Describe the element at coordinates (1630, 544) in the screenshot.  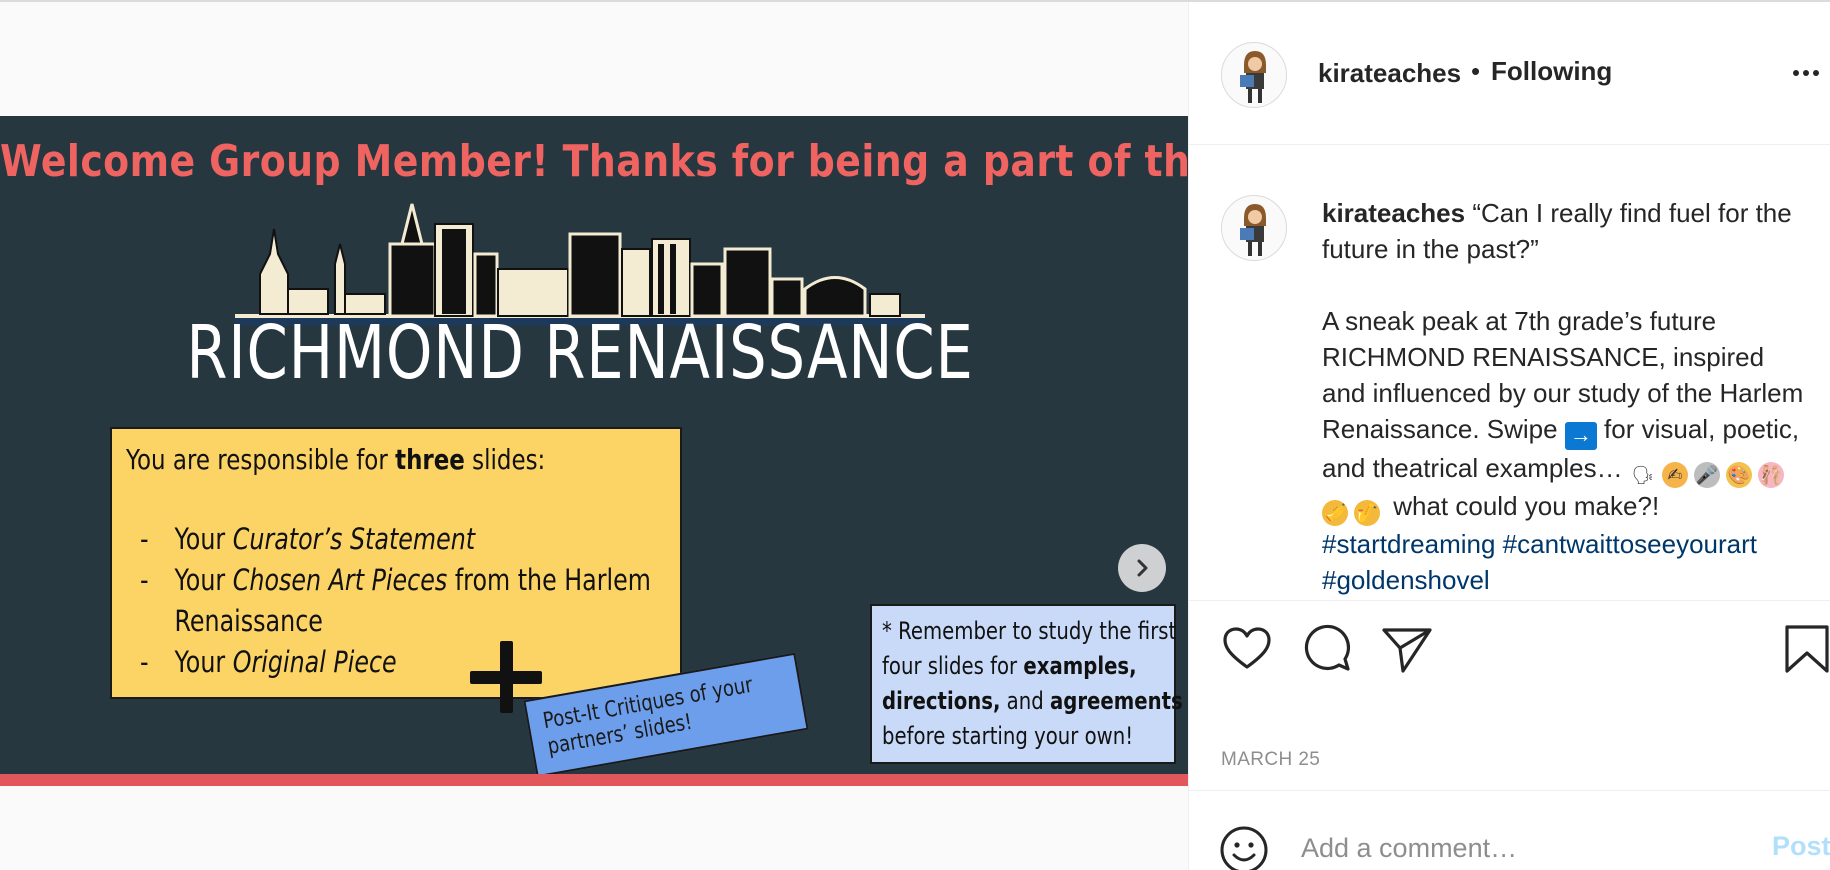
I see `hashtag-link: #cantwaittoseeyourart` at that location.